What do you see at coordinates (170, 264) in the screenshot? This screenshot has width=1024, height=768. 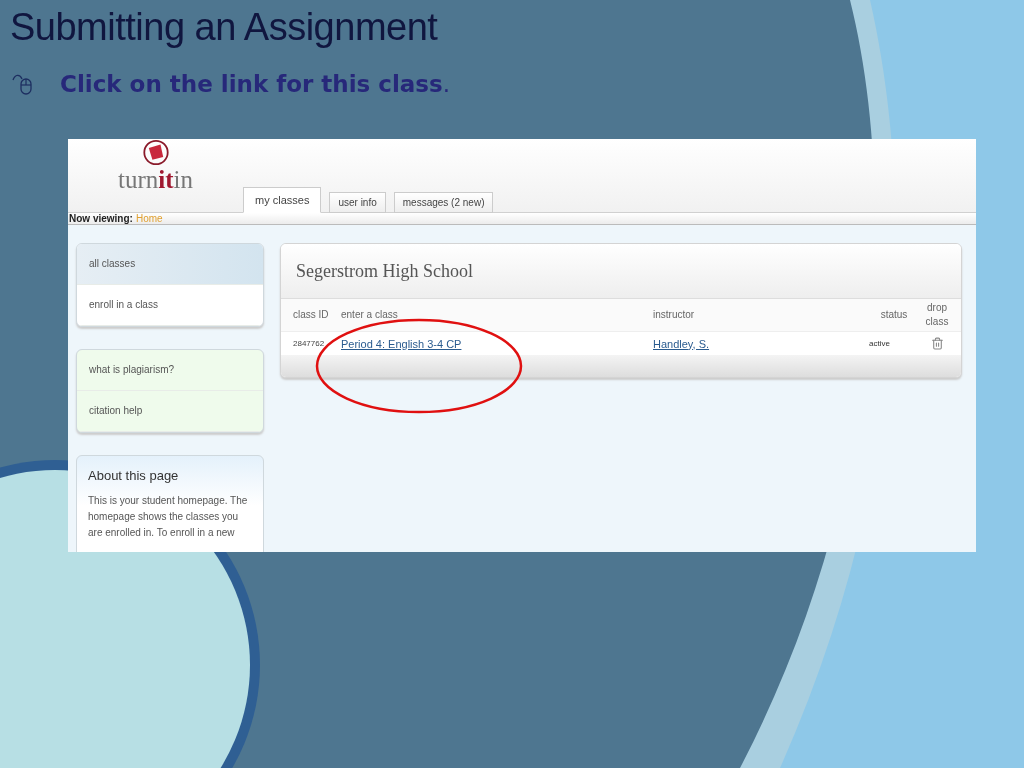 I see `sidebar-item: all classes` at bounding box center [170, 264].